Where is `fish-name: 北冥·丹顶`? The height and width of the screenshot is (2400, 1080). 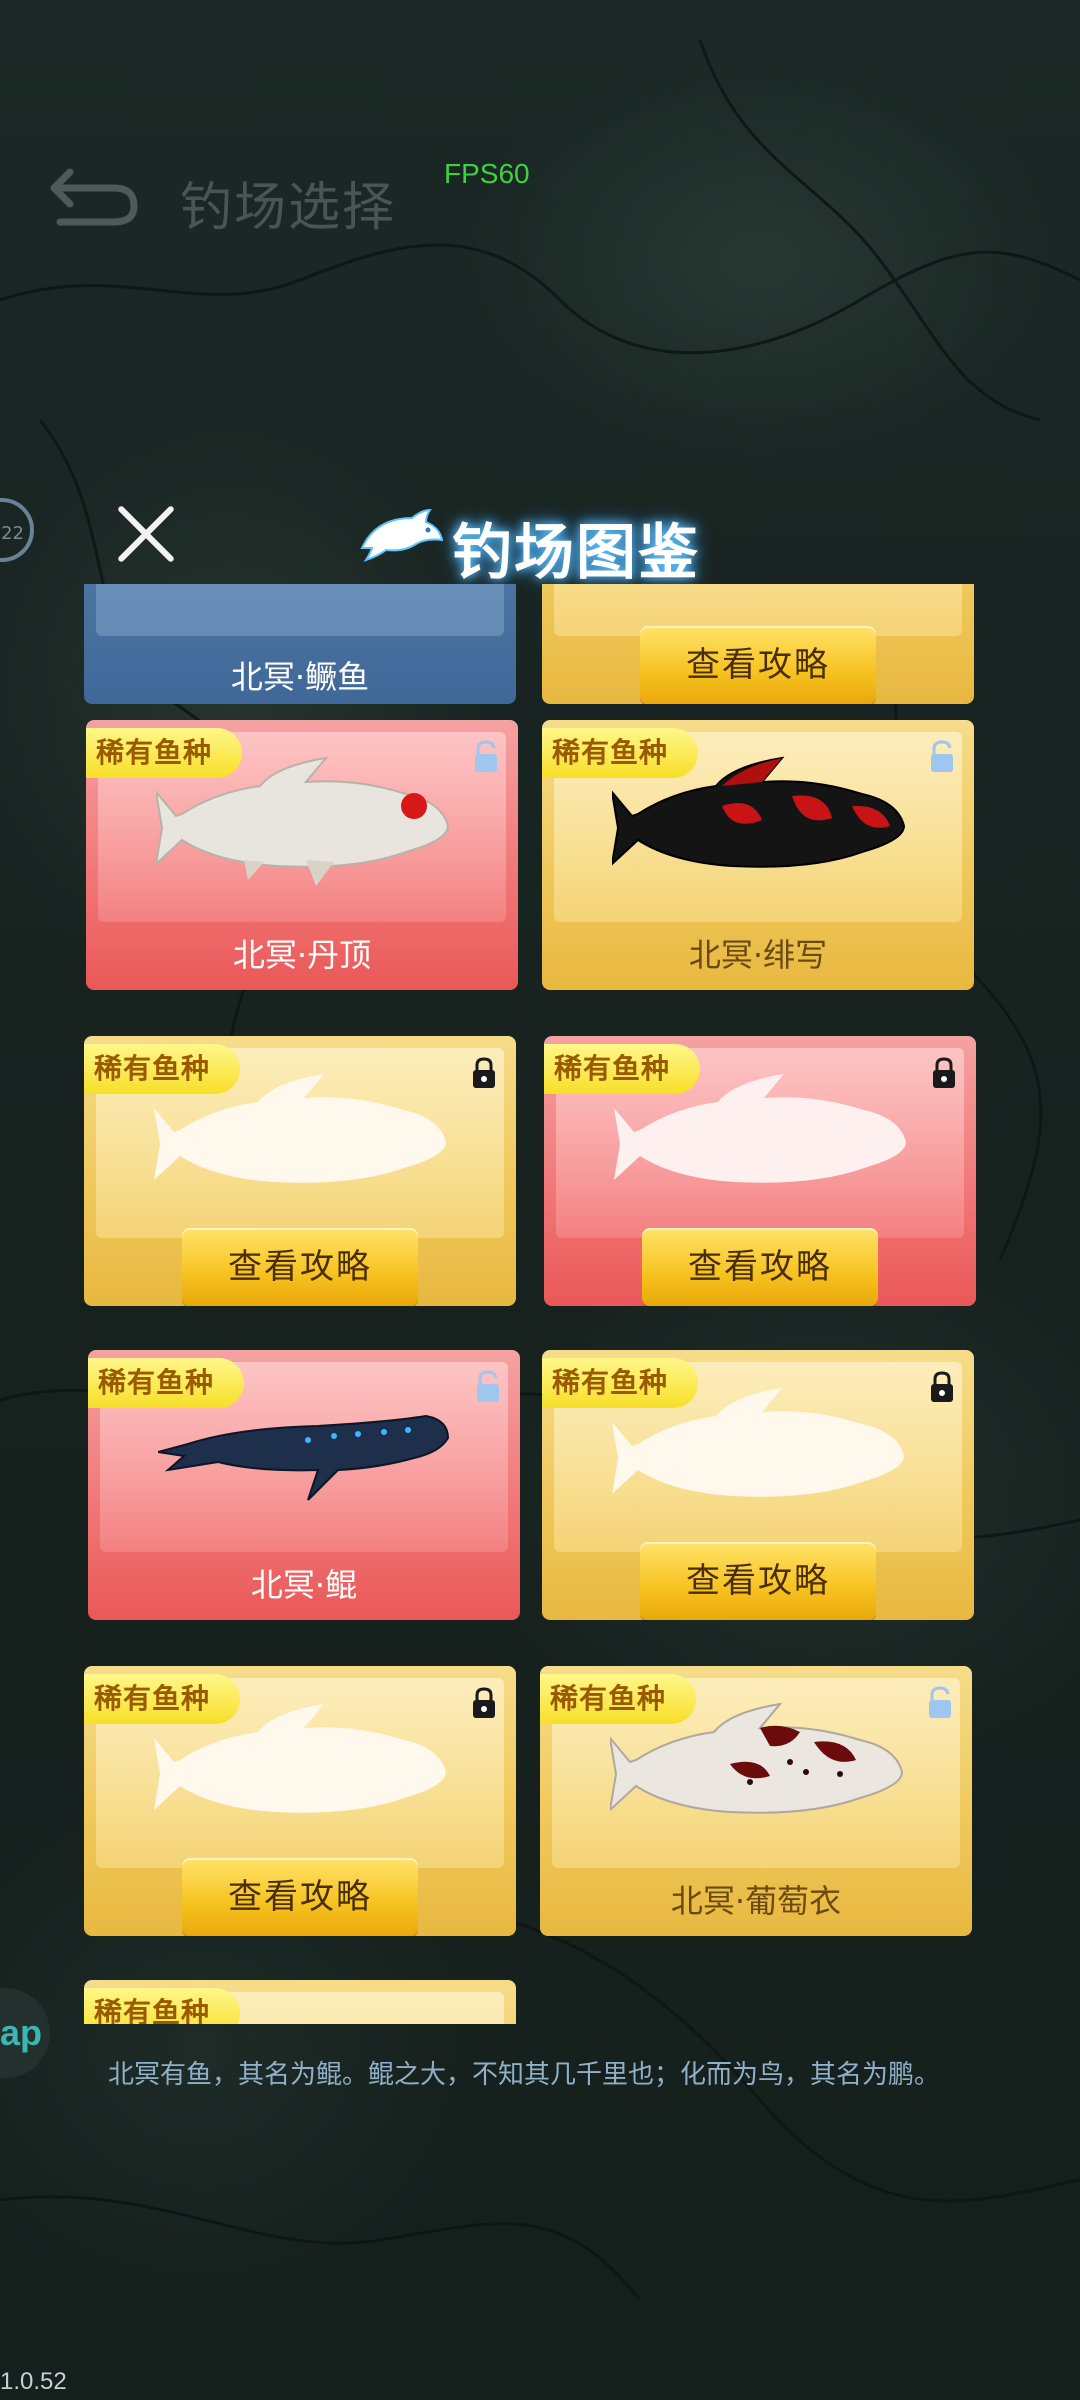 fish-name: 北冥·丹顶 is located at coordinates (302, 955).